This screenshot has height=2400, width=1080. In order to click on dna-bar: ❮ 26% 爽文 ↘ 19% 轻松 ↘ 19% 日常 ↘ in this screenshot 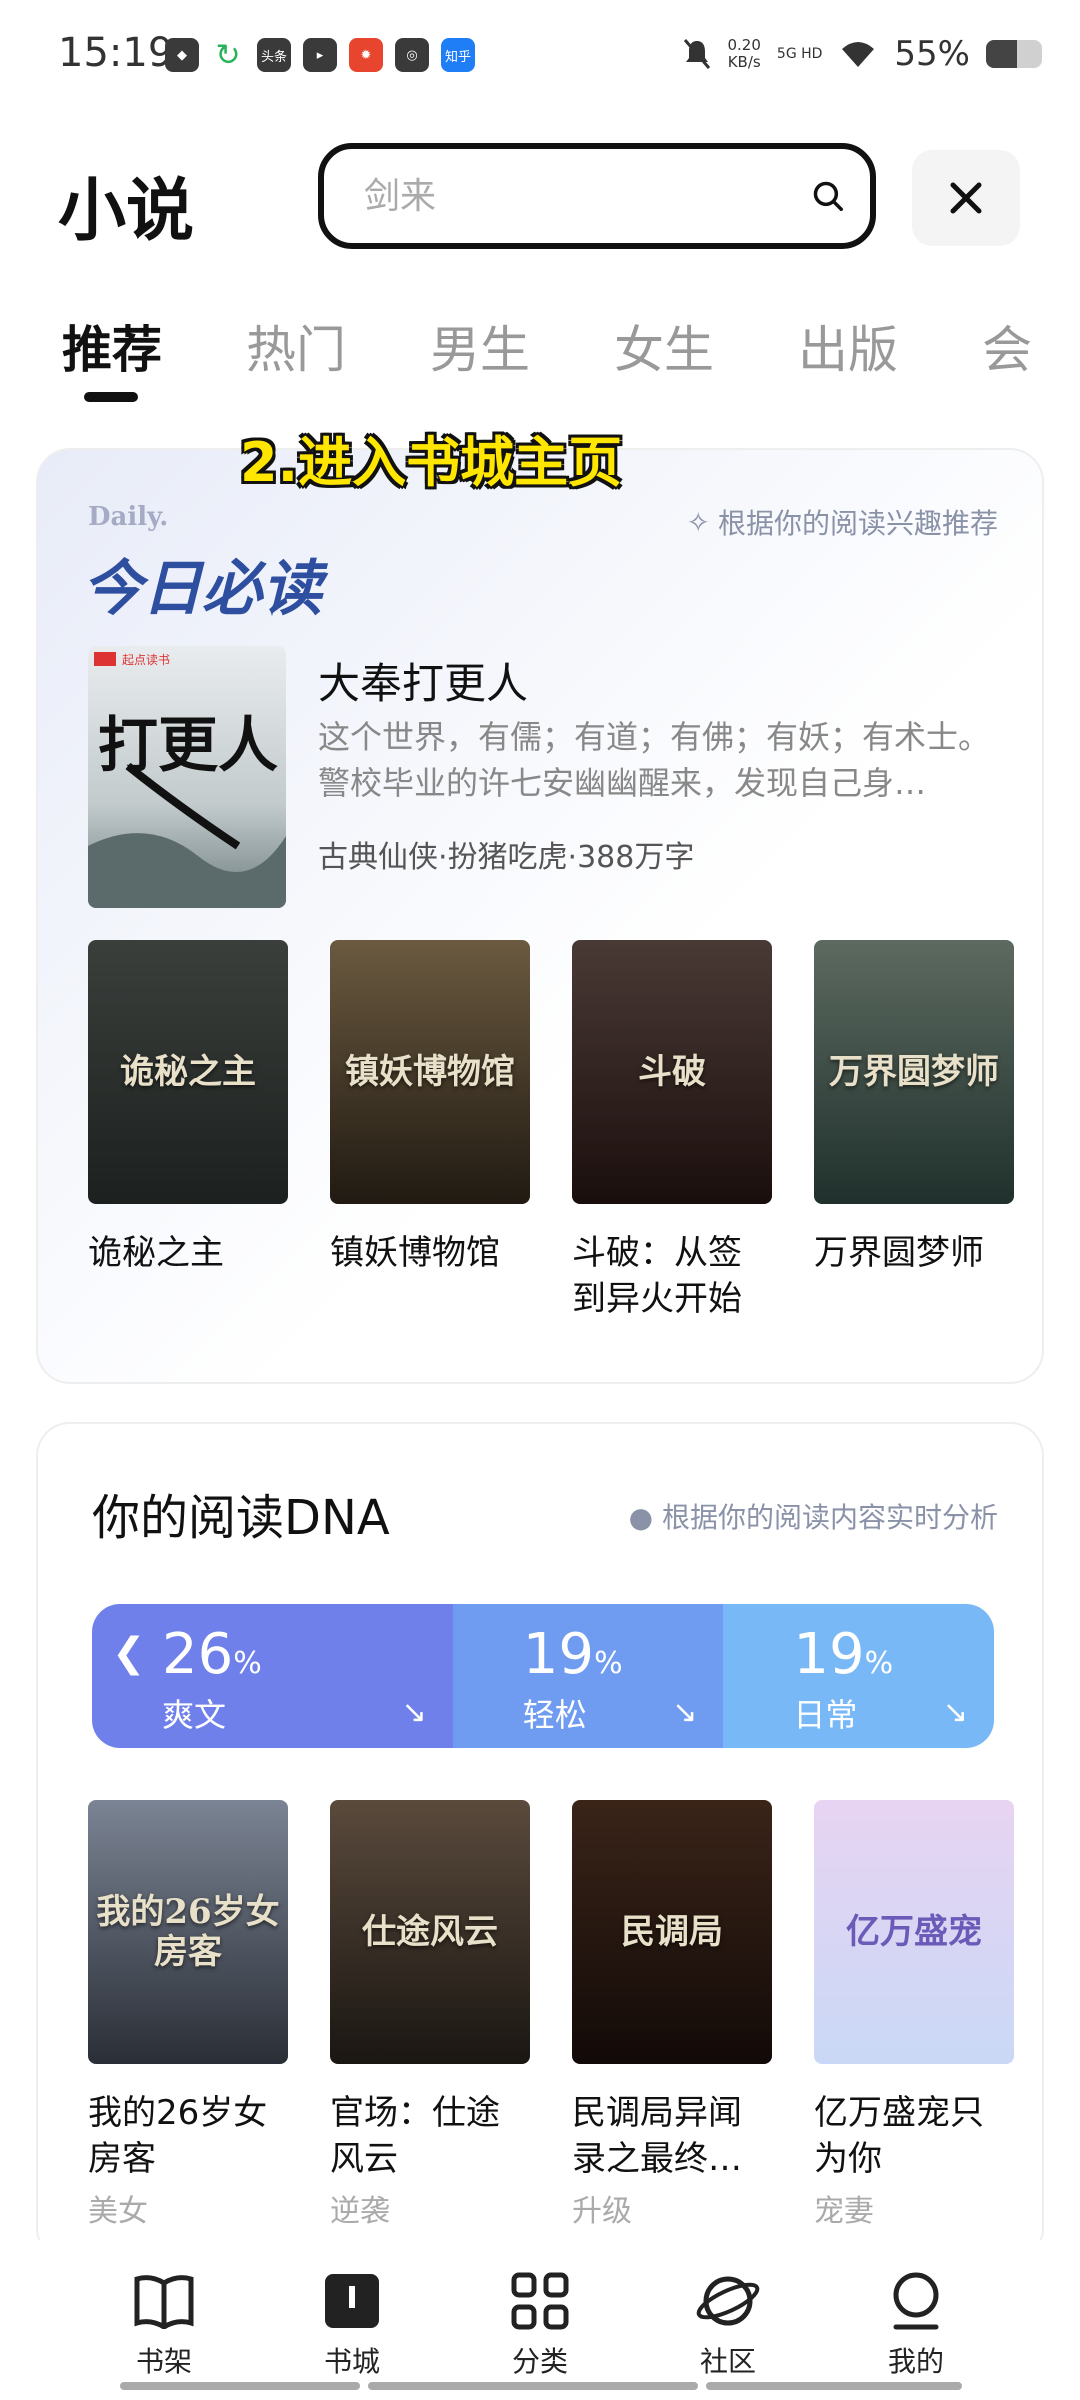, I will do `click(543, 1676)`.